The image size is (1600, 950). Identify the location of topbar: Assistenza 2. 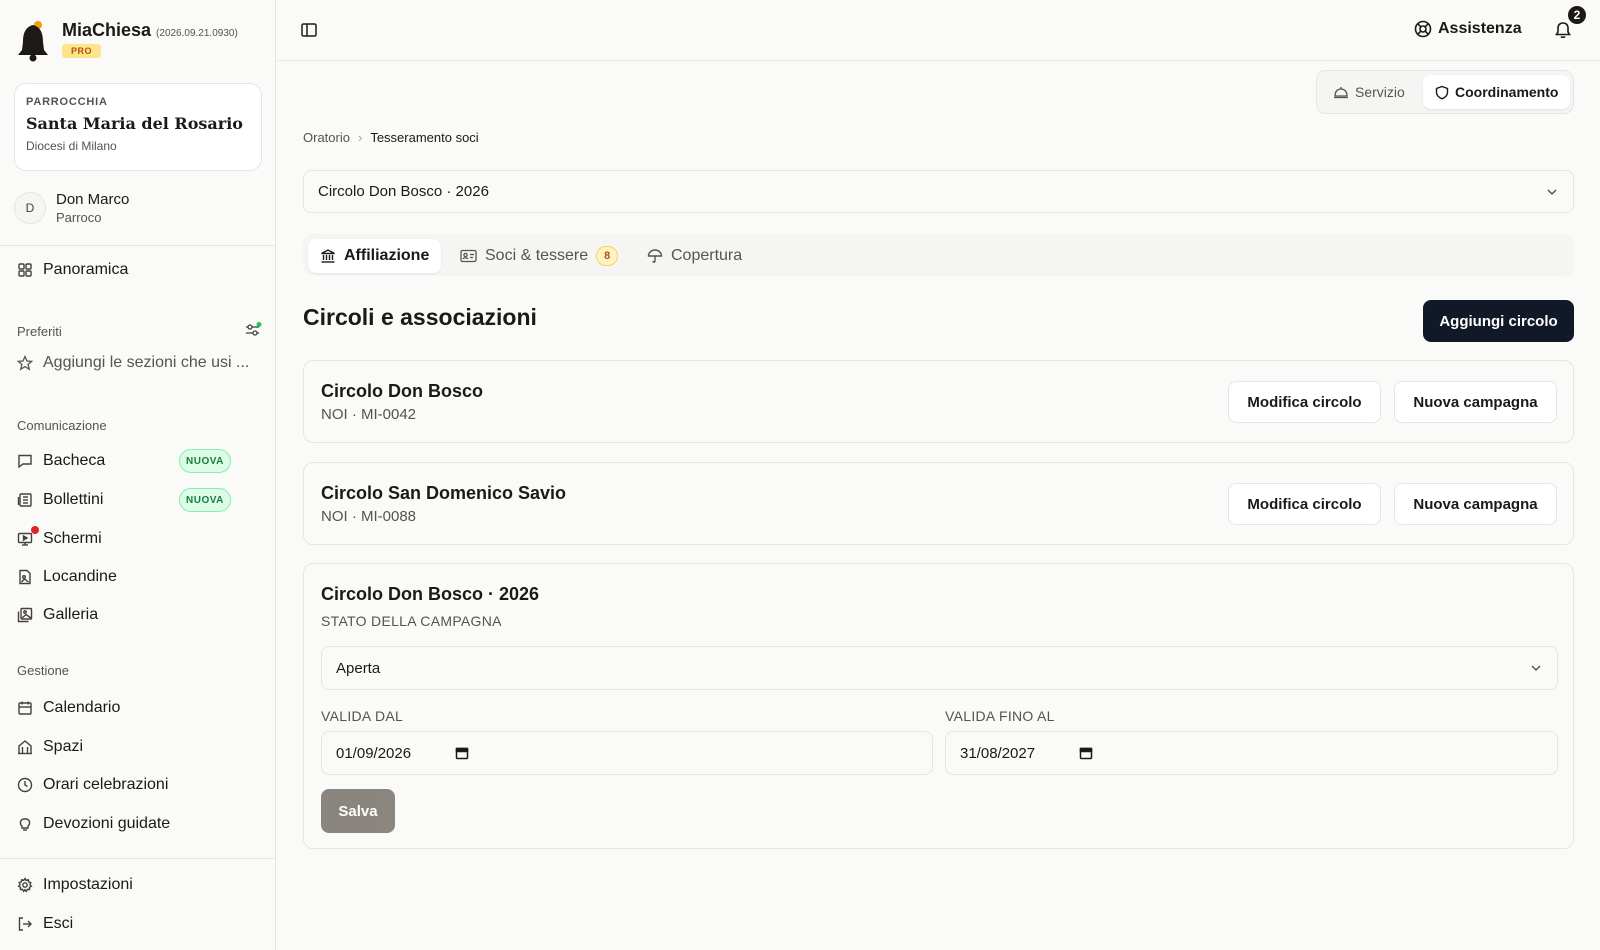
(938, 30).